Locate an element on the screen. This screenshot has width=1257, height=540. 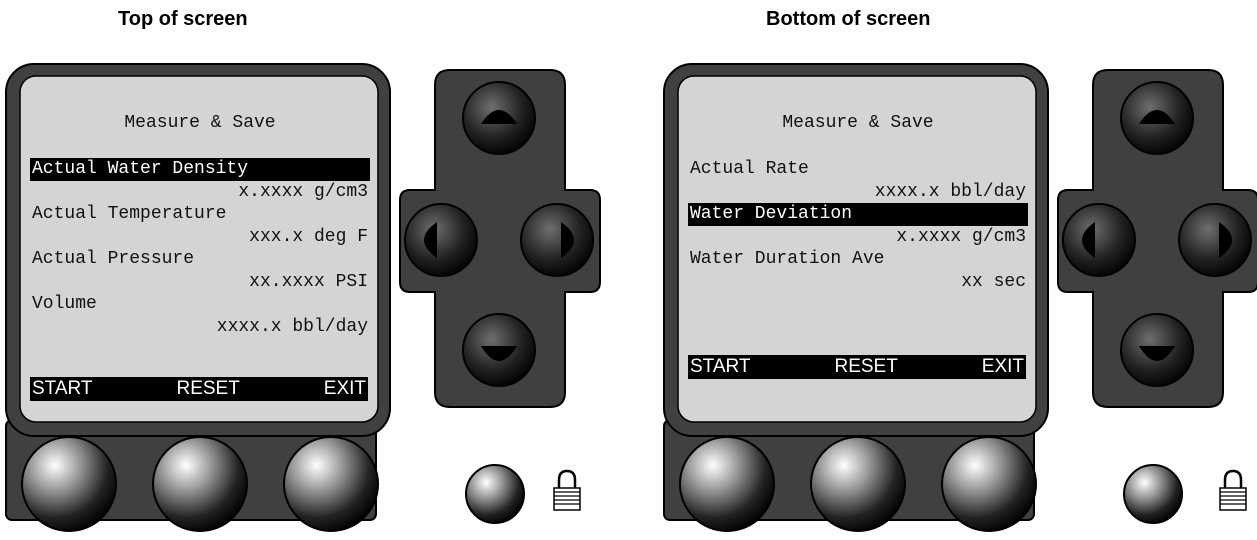
menu-item-value: xxx.x deg F is located at coordinates (308, 236).